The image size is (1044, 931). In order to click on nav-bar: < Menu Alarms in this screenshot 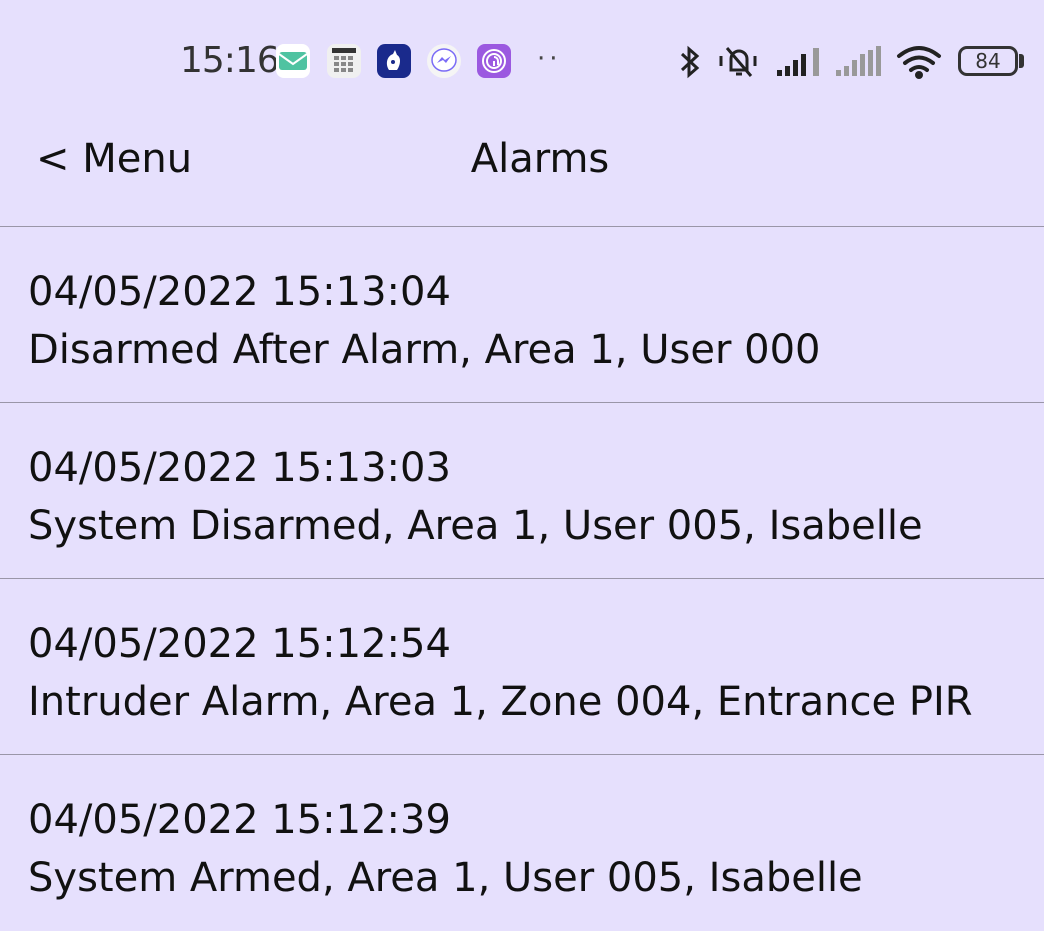, I will do `click(522, 173)`.